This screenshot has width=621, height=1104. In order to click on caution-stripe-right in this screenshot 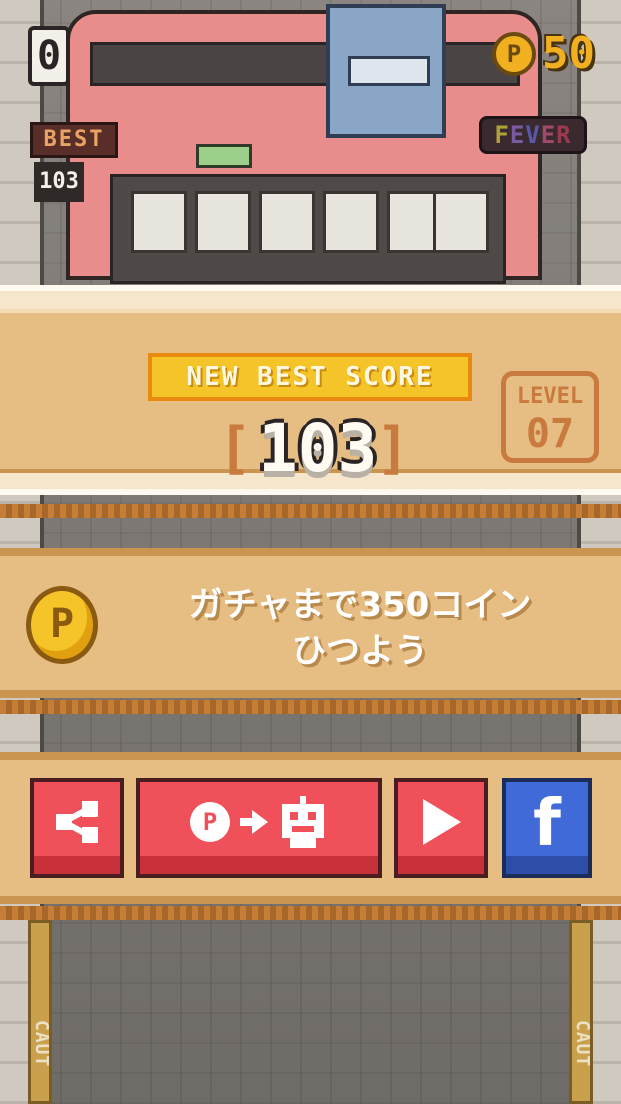, I will do `click(581, 1012)`.